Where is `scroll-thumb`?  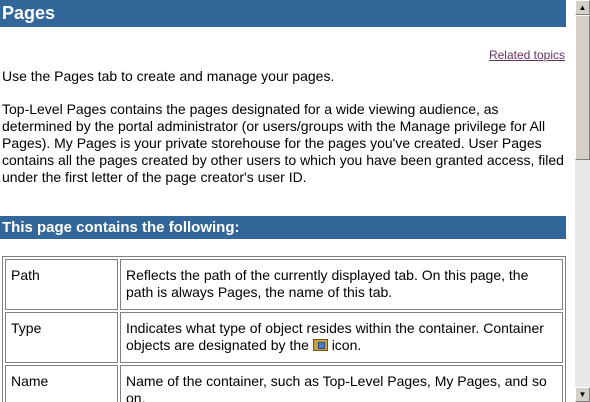
scroll-thumb is located at coordinates (582, 87).